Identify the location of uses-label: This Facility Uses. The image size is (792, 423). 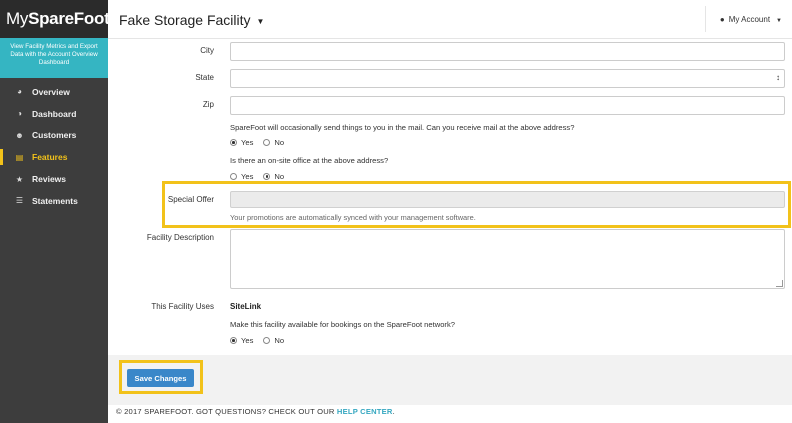
(182, 306).